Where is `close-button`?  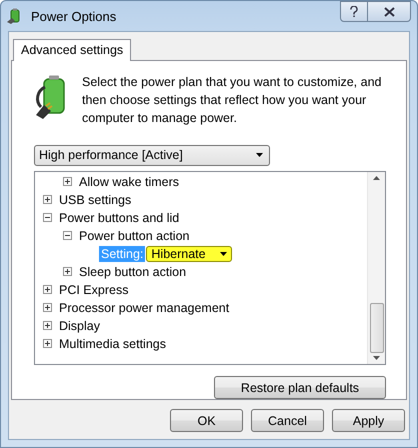 close-button is located at coordinates (389, 11).